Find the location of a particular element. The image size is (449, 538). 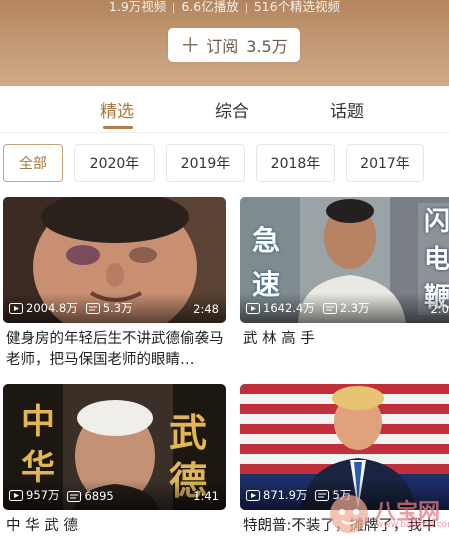

thumbnail-caption: 电 is located at coordinates (436, 260).